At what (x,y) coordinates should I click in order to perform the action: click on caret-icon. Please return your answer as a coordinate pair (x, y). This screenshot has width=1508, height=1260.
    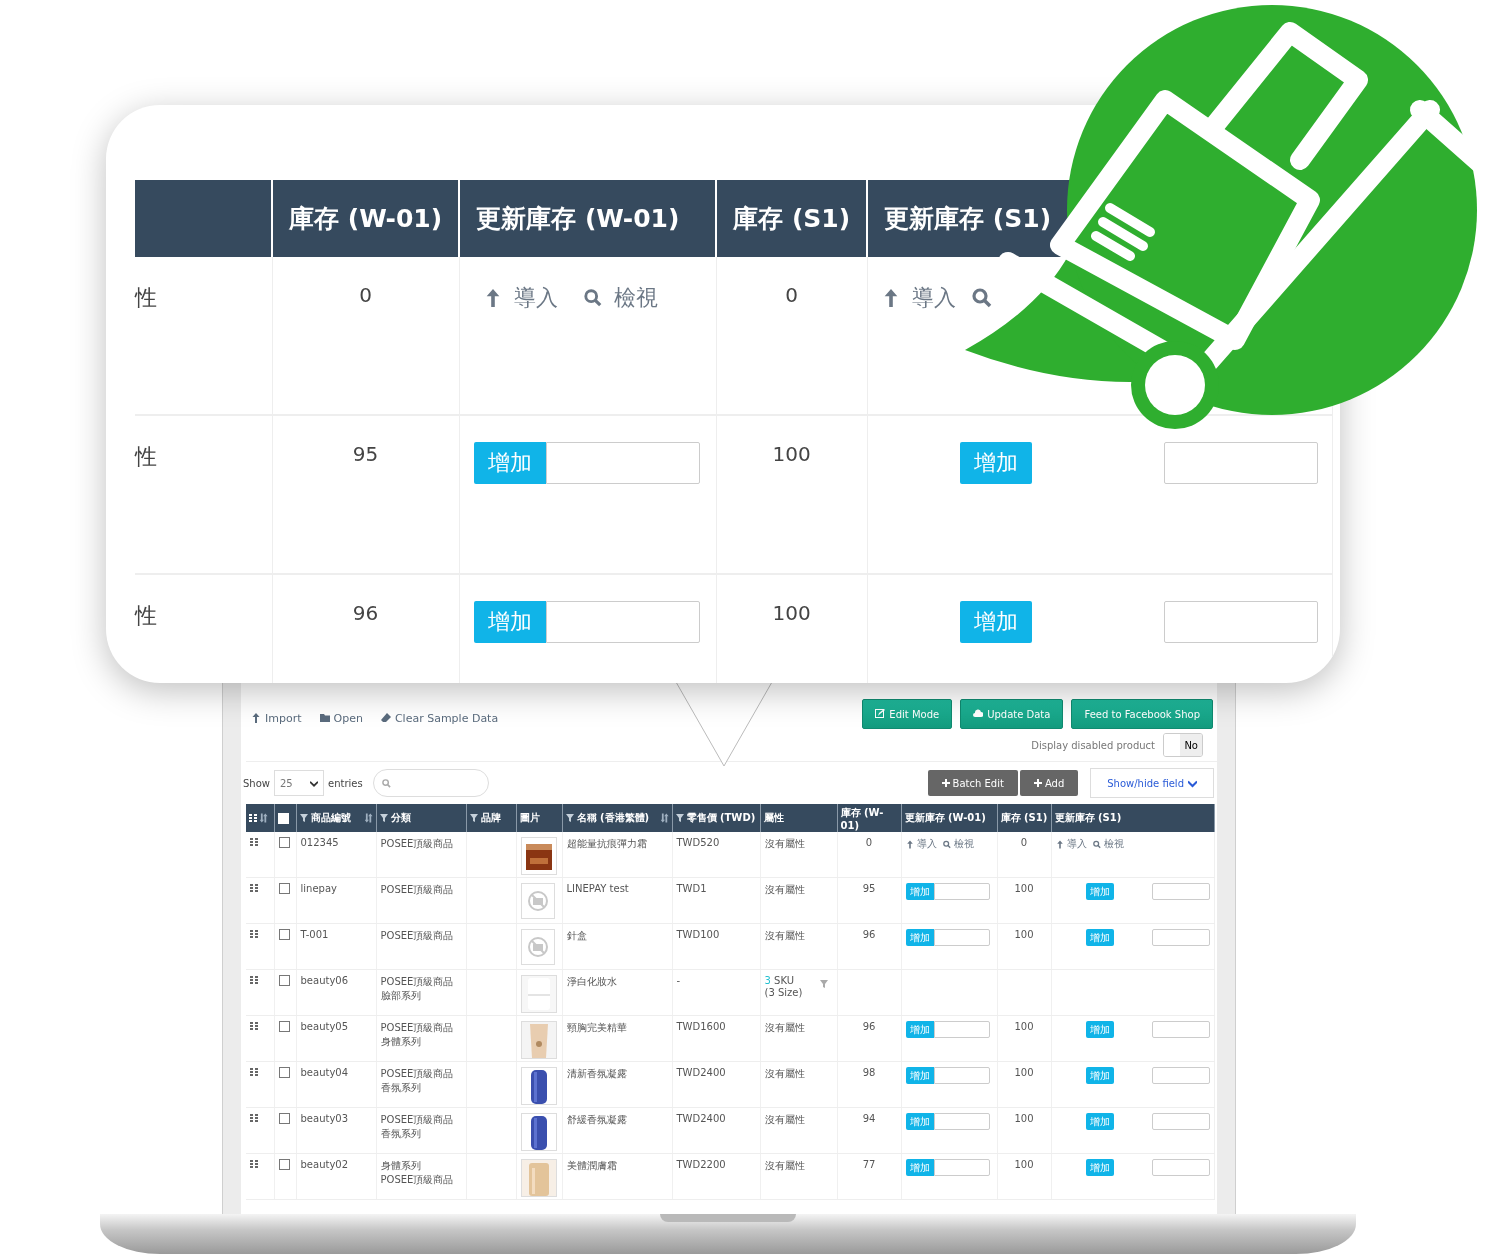
    Looking at the image, I should click on (314, 783).